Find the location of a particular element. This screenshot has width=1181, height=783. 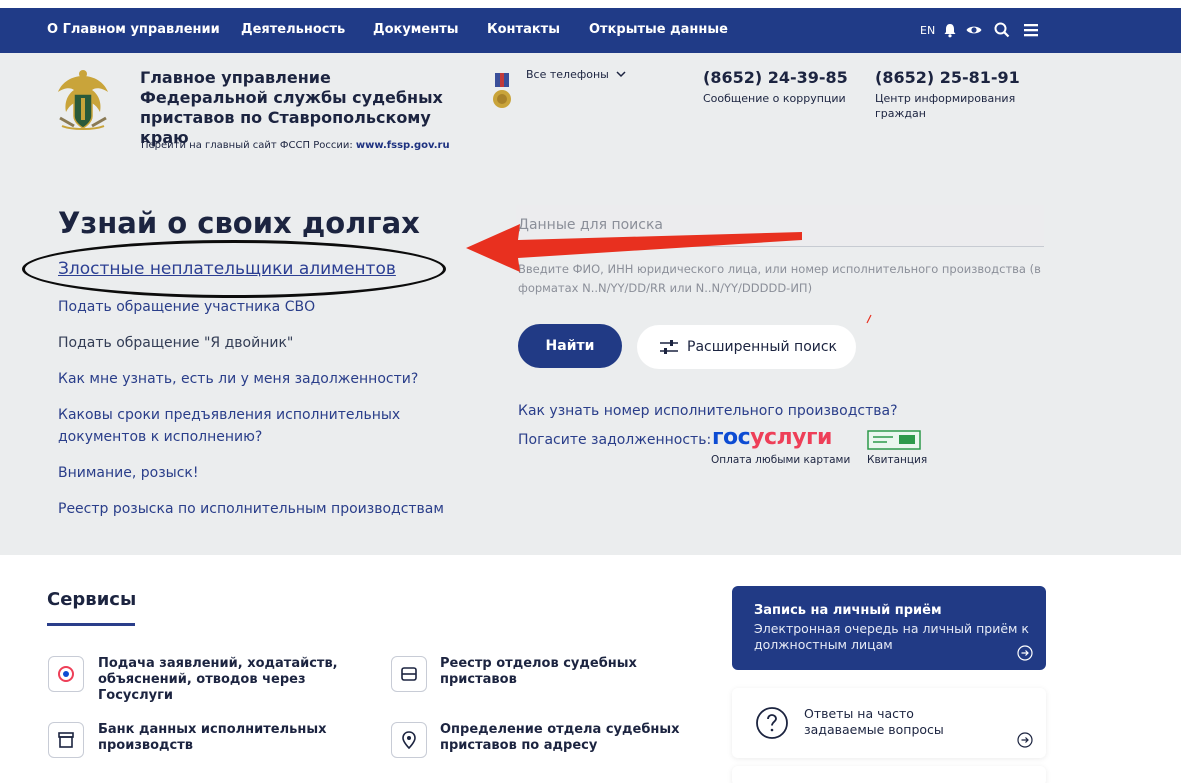

menu-icon is located at coordinates (1031, 30).